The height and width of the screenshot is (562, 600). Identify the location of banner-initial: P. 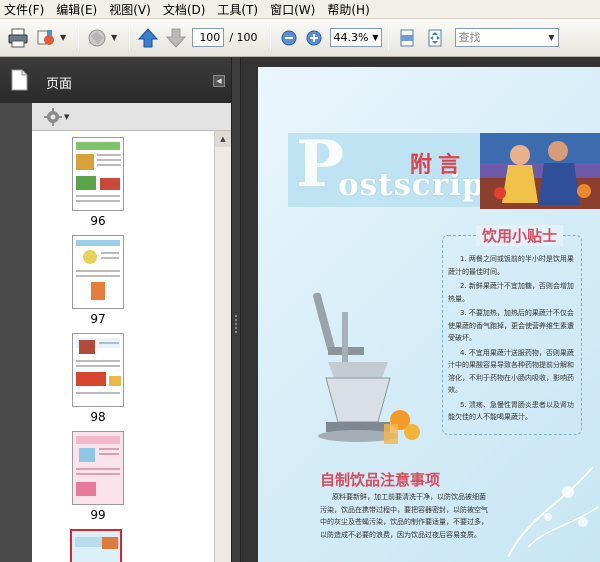
(320, 164).